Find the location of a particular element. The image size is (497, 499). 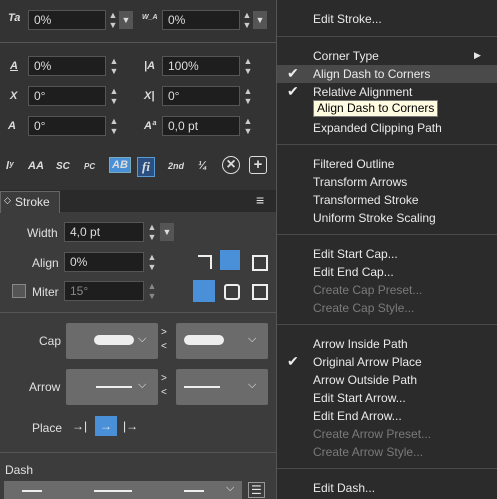

ab-button: AB is located at coordinates (120, 165).